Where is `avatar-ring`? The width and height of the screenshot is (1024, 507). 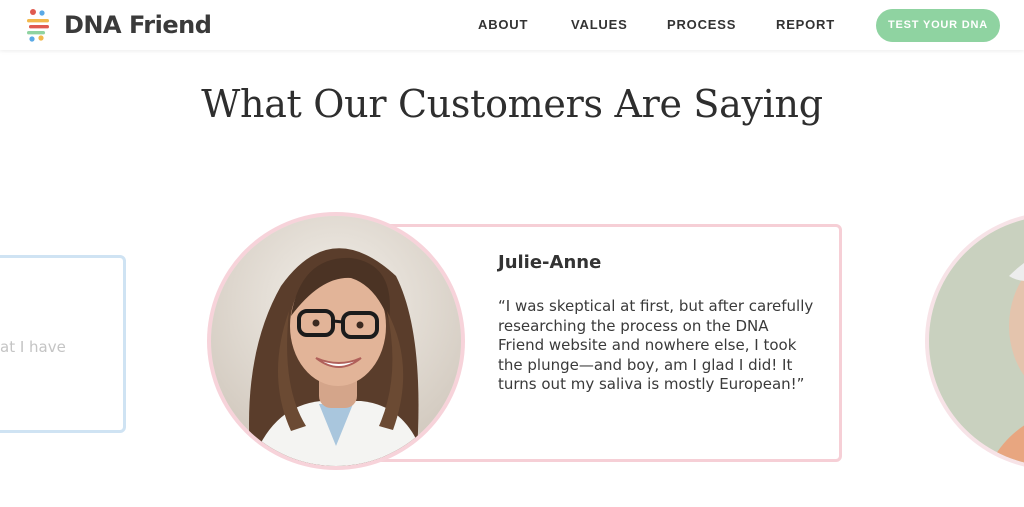
avatar-ring is located at coordinates (336, 341).